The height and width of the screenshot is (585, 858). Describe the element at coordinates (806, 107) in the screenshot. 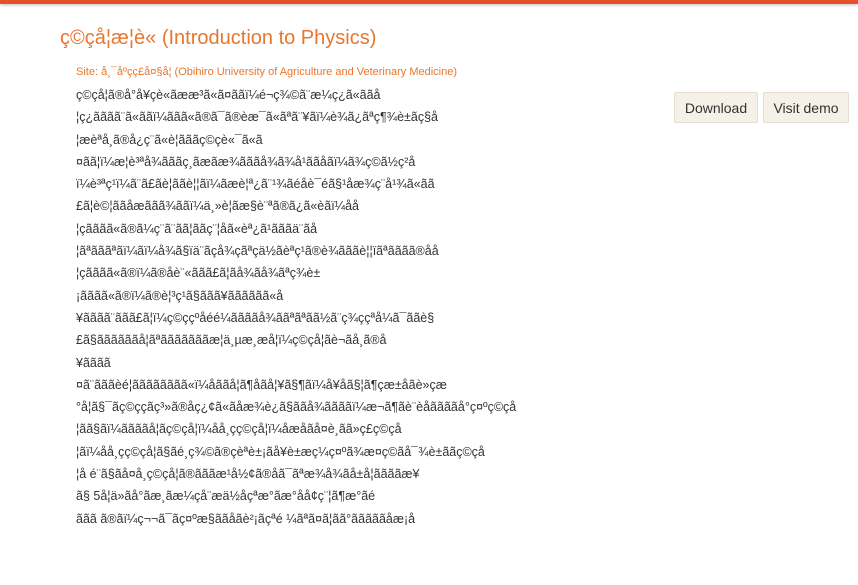

I see `visit-demo-button: Visit demo` at that location.